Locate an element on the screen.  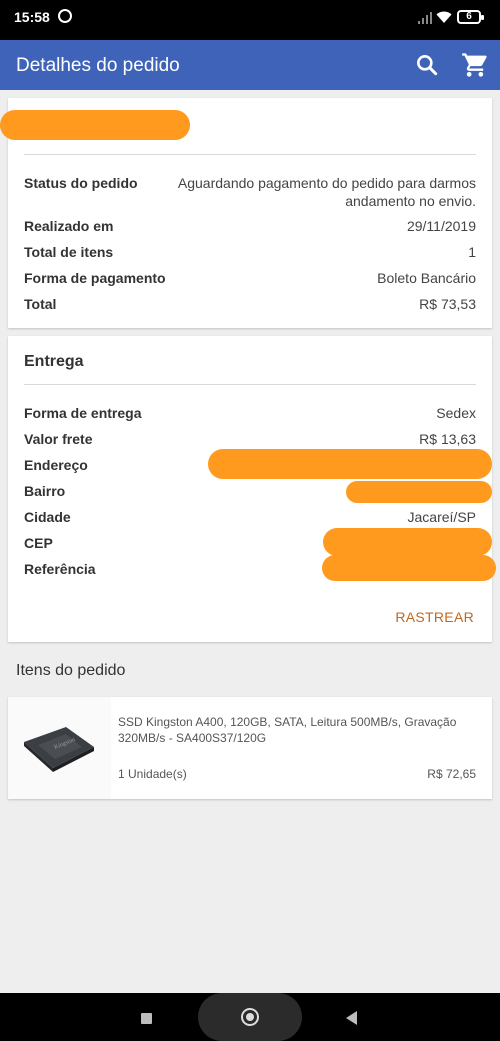
back-icon is located at coordinates (351, 1018).